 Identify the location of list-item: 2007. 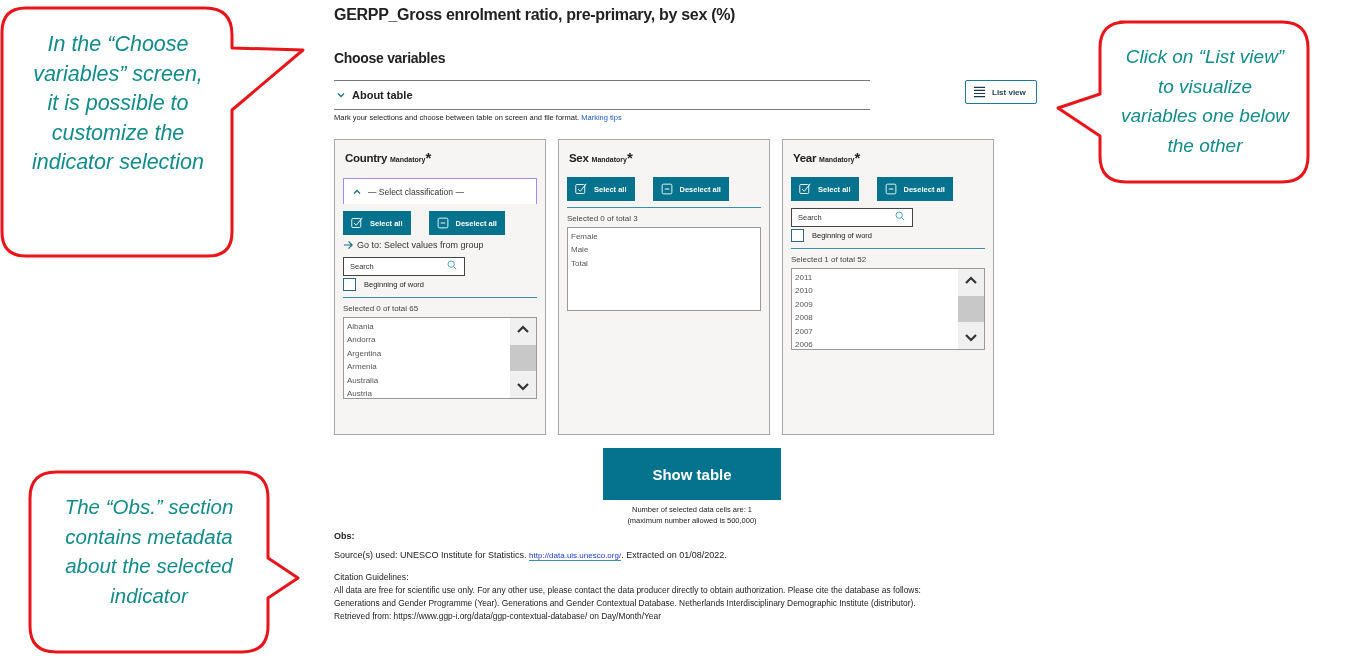
(875, 331).